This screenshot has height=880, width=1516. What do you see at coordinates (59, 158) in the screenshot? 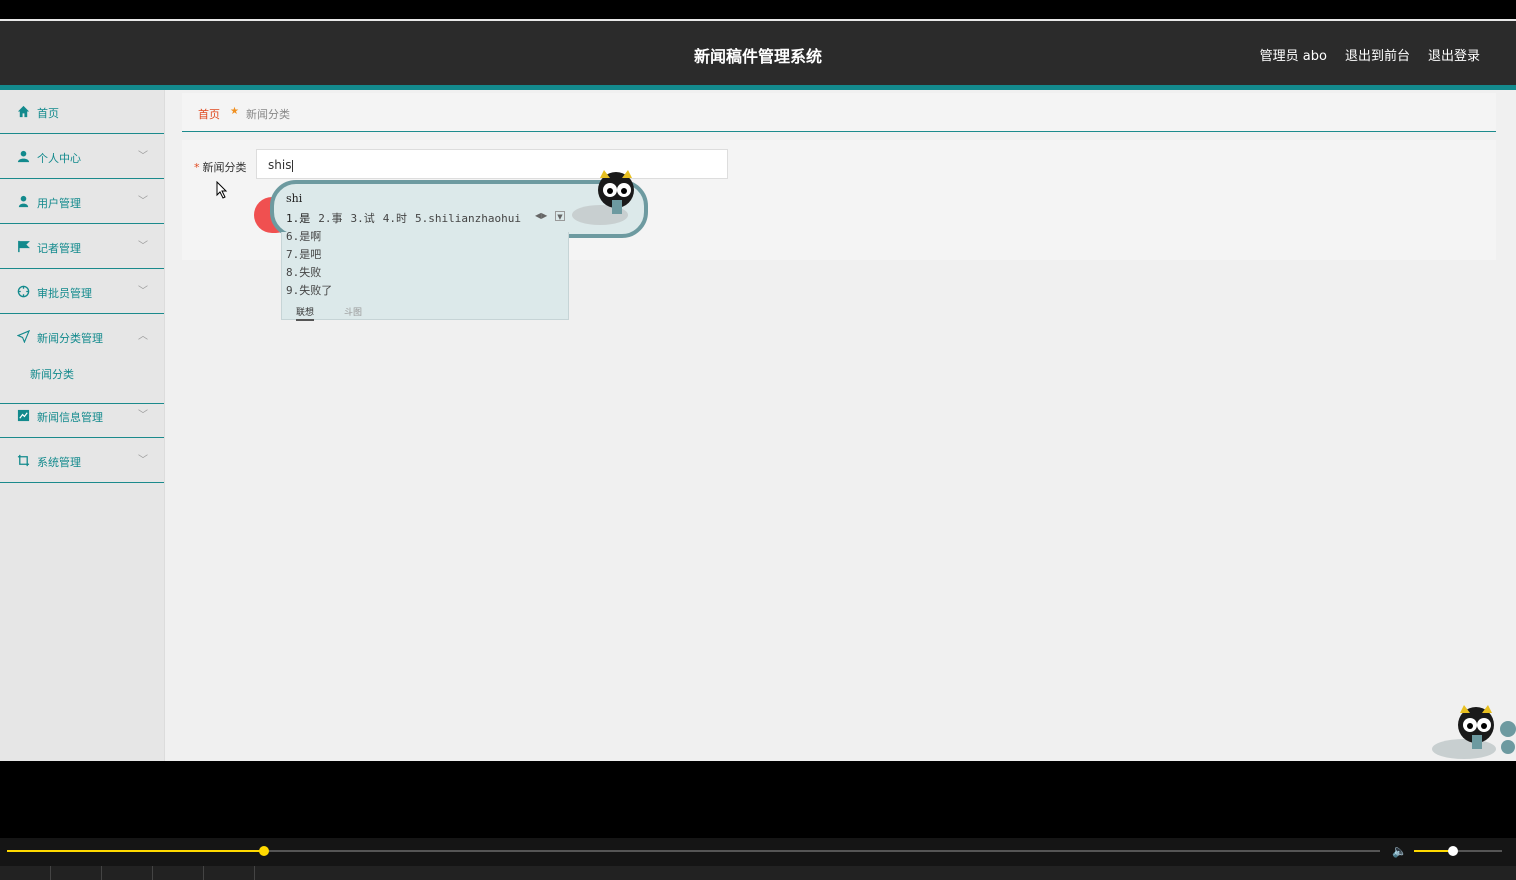
I see `sidebar-item-label: 个人中心` at bounding box center [59, 158].